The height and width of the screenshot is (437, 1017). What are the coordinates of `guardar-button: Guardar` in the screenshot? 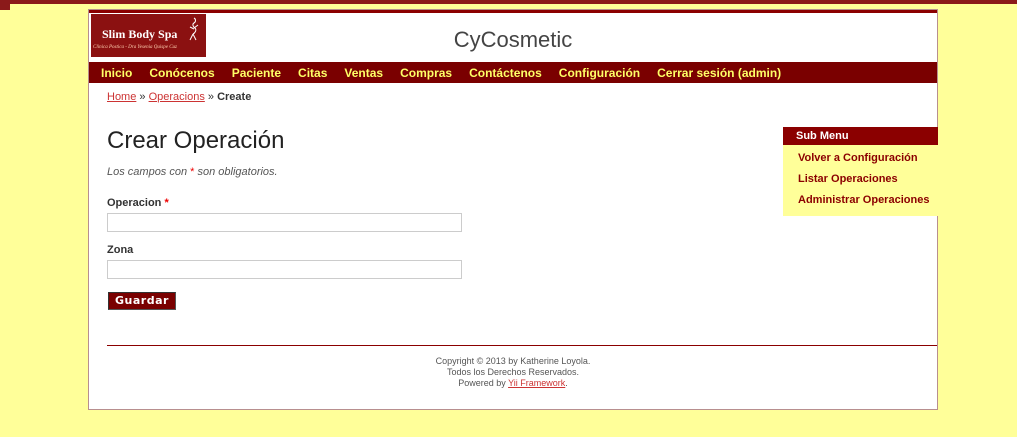 It's located at (142, 301).